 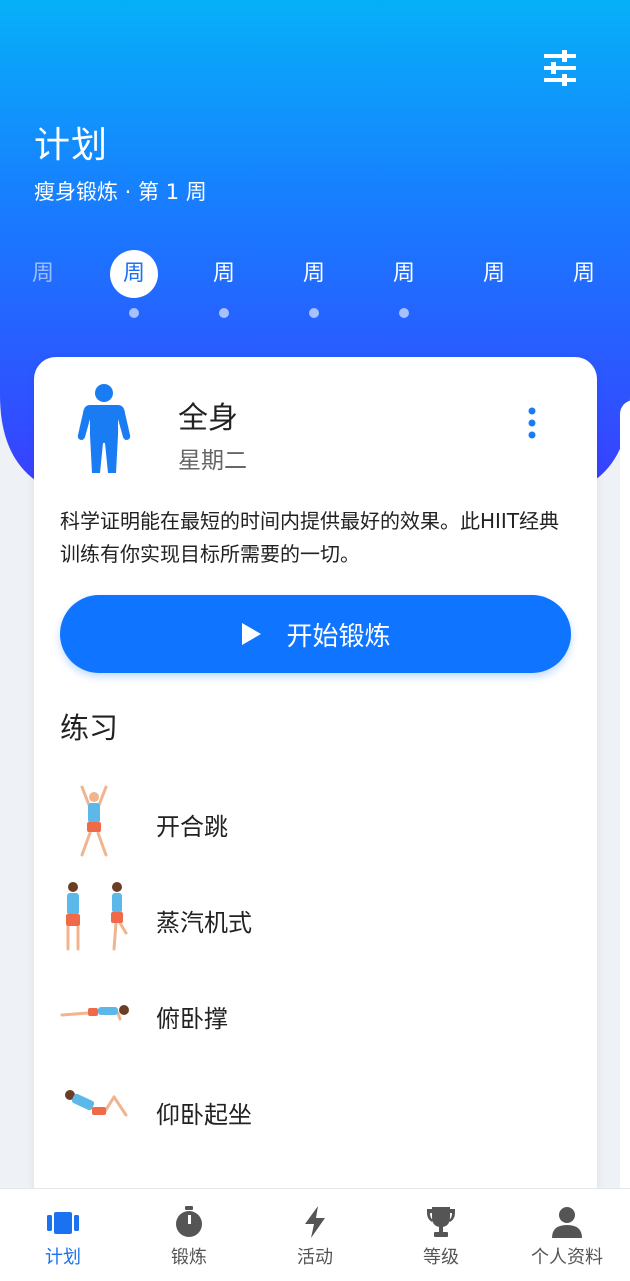 I want to click on full-body-icon, so click(x=104, y=428).